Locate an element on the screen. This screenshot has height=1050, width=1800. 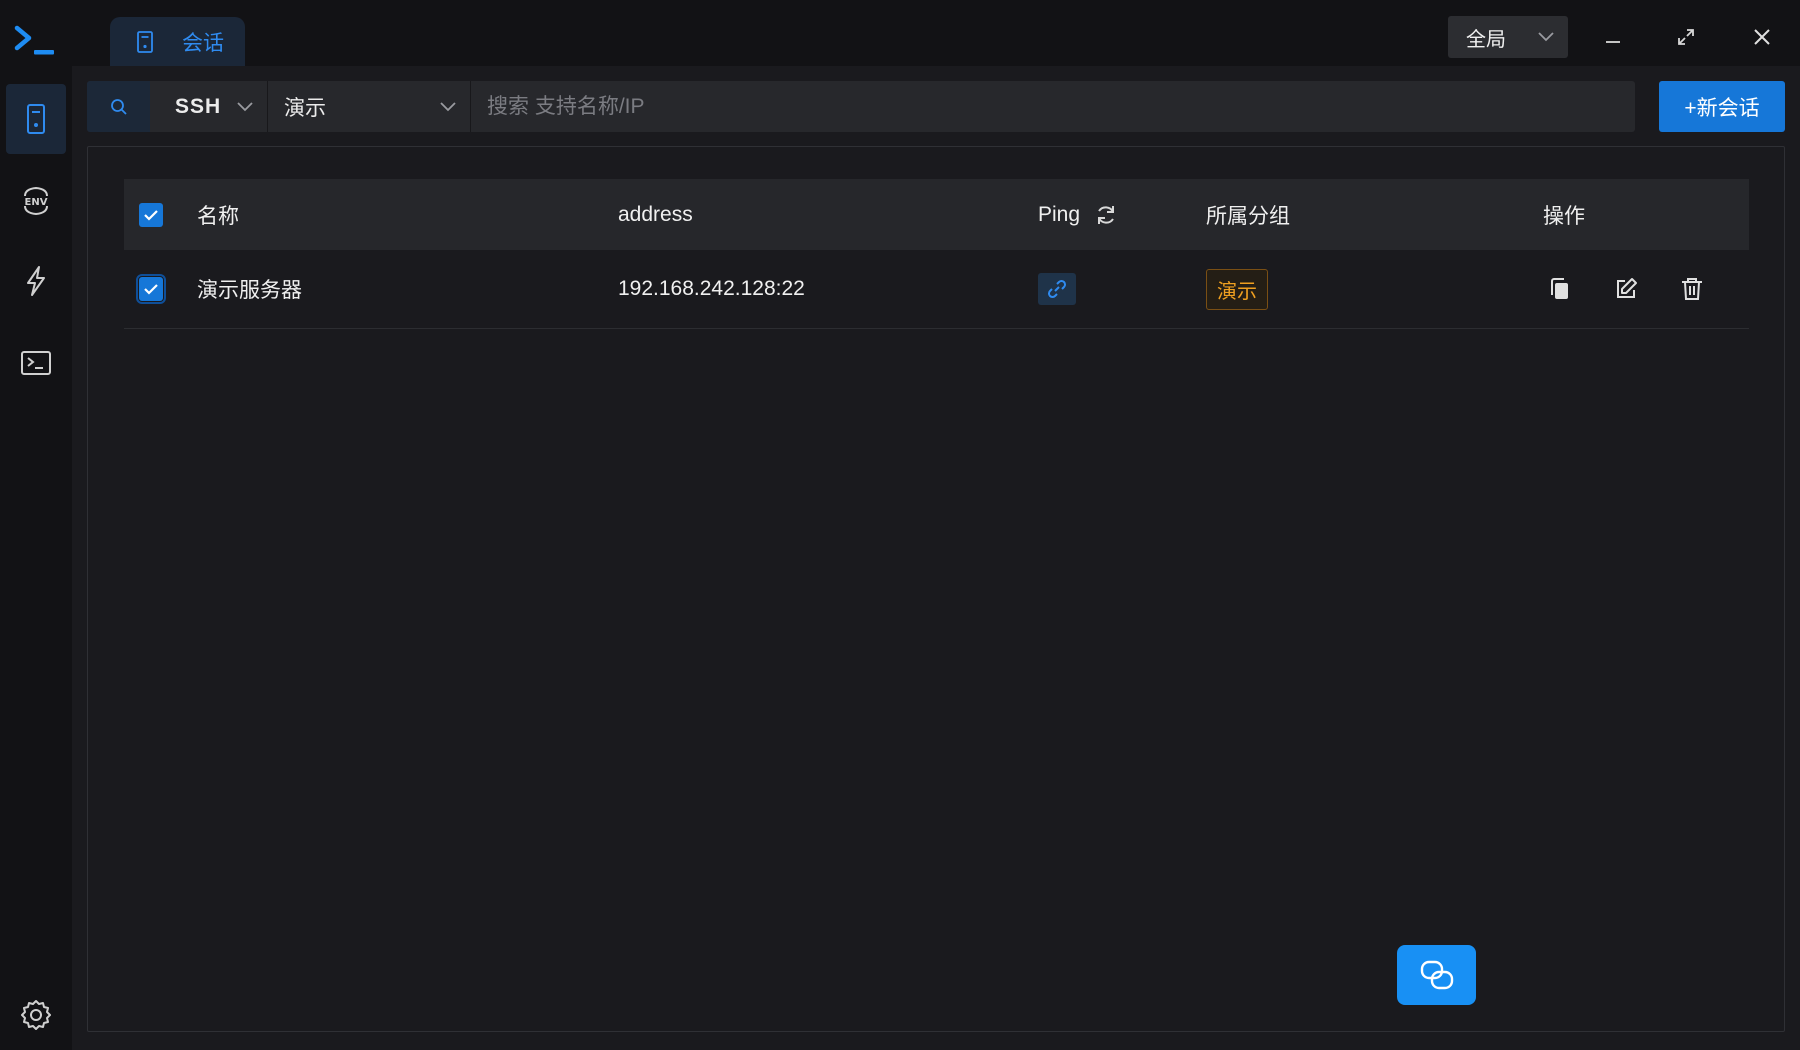
minimize-icon is located at coordinates (1613, 42).